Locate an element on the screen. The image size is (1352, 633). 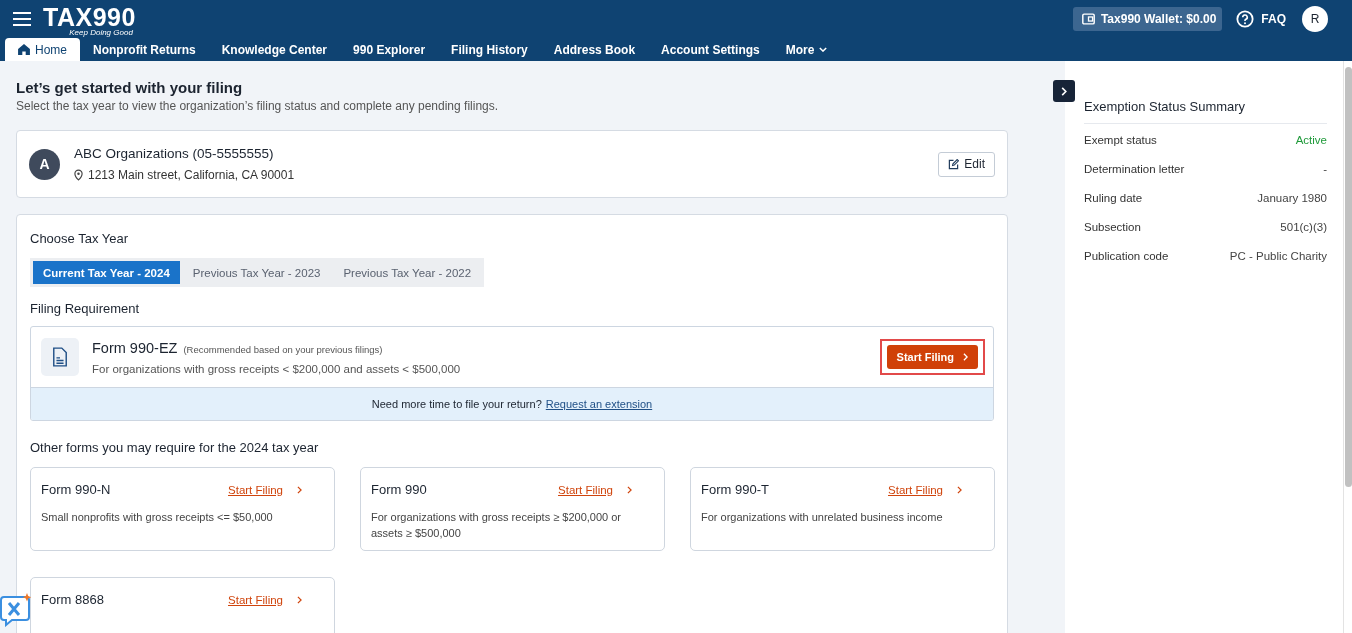
form-description: For organizations with gross receipts ≥ $200,000 or assets ≥ $500,000 is located at coordinates (496, 525).